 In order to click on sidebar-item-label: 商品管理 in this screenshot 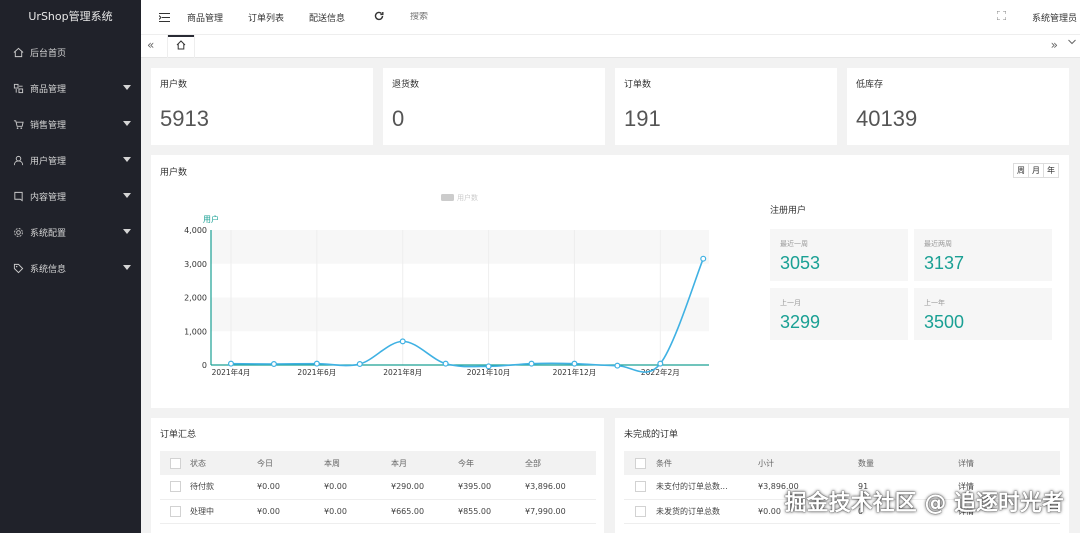, I will do `click(48, 89)`.